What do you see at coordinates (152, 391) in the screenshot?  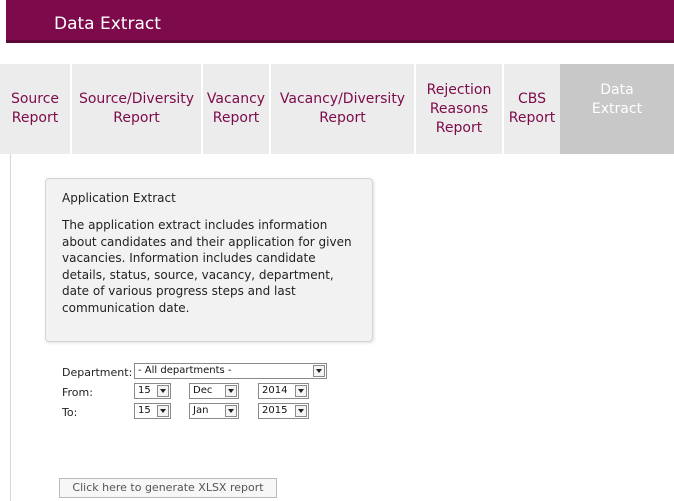 I see `from-day-select: 15` at bounding box center [152, 391].